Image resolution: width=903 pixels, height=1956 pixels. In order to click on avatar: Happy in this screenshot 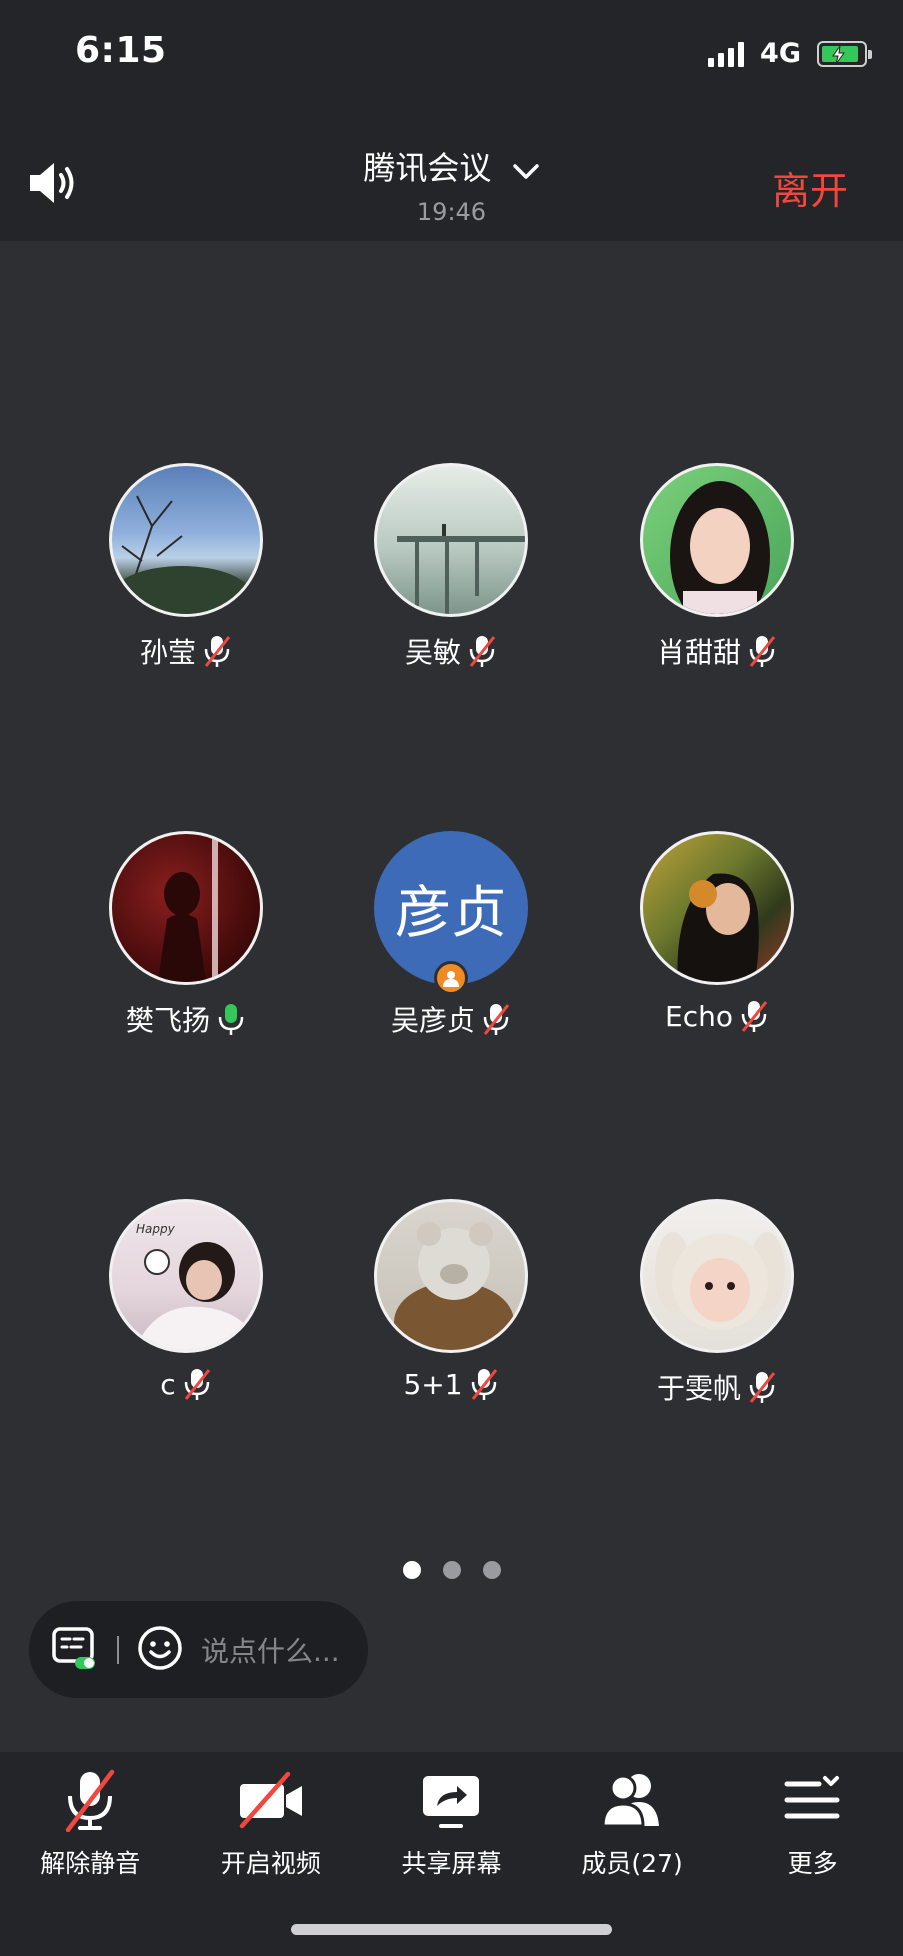, I will do `click(186, 1276)`.